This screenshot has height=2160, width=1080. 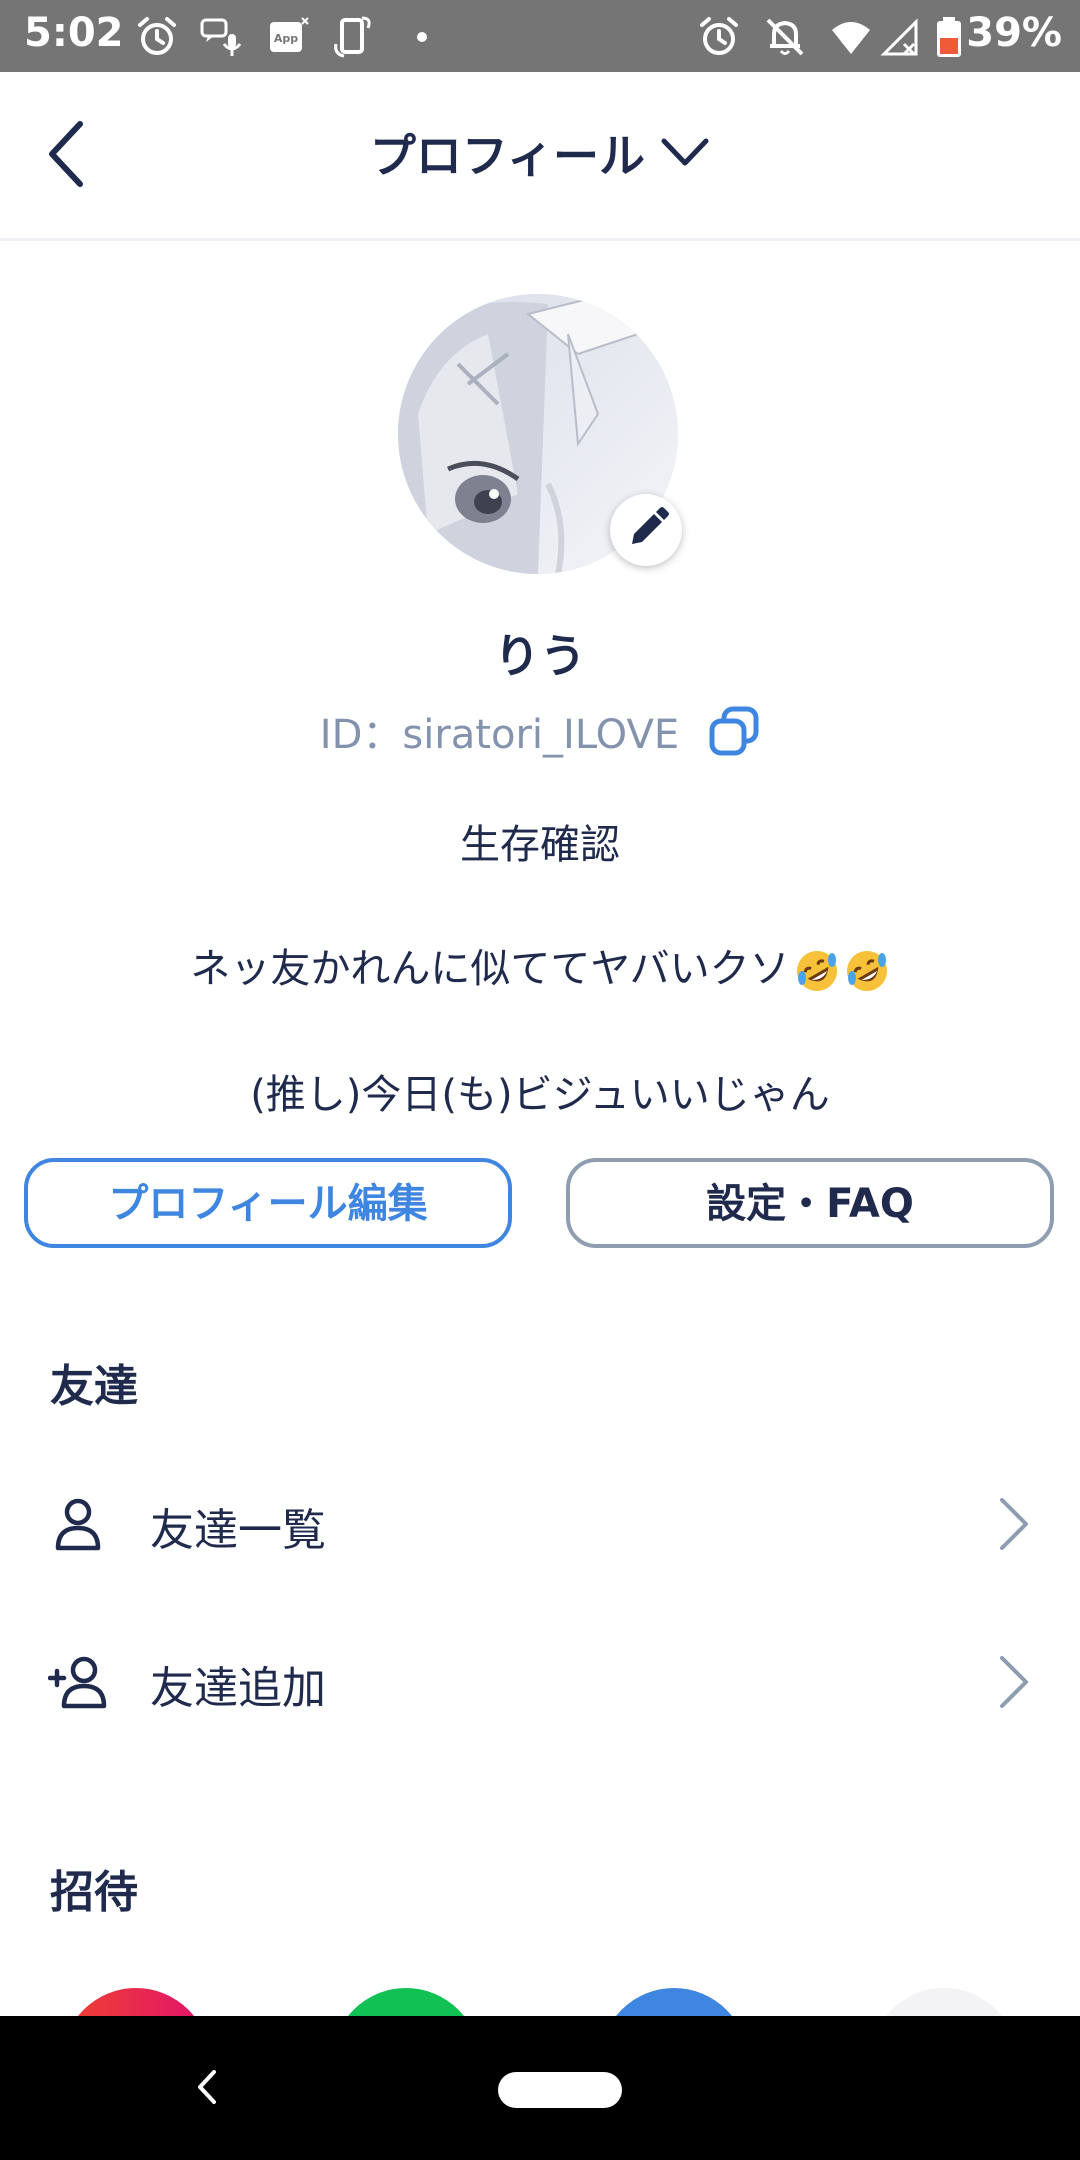 I want to click on app-icon: App, so click(x=289, y=34).